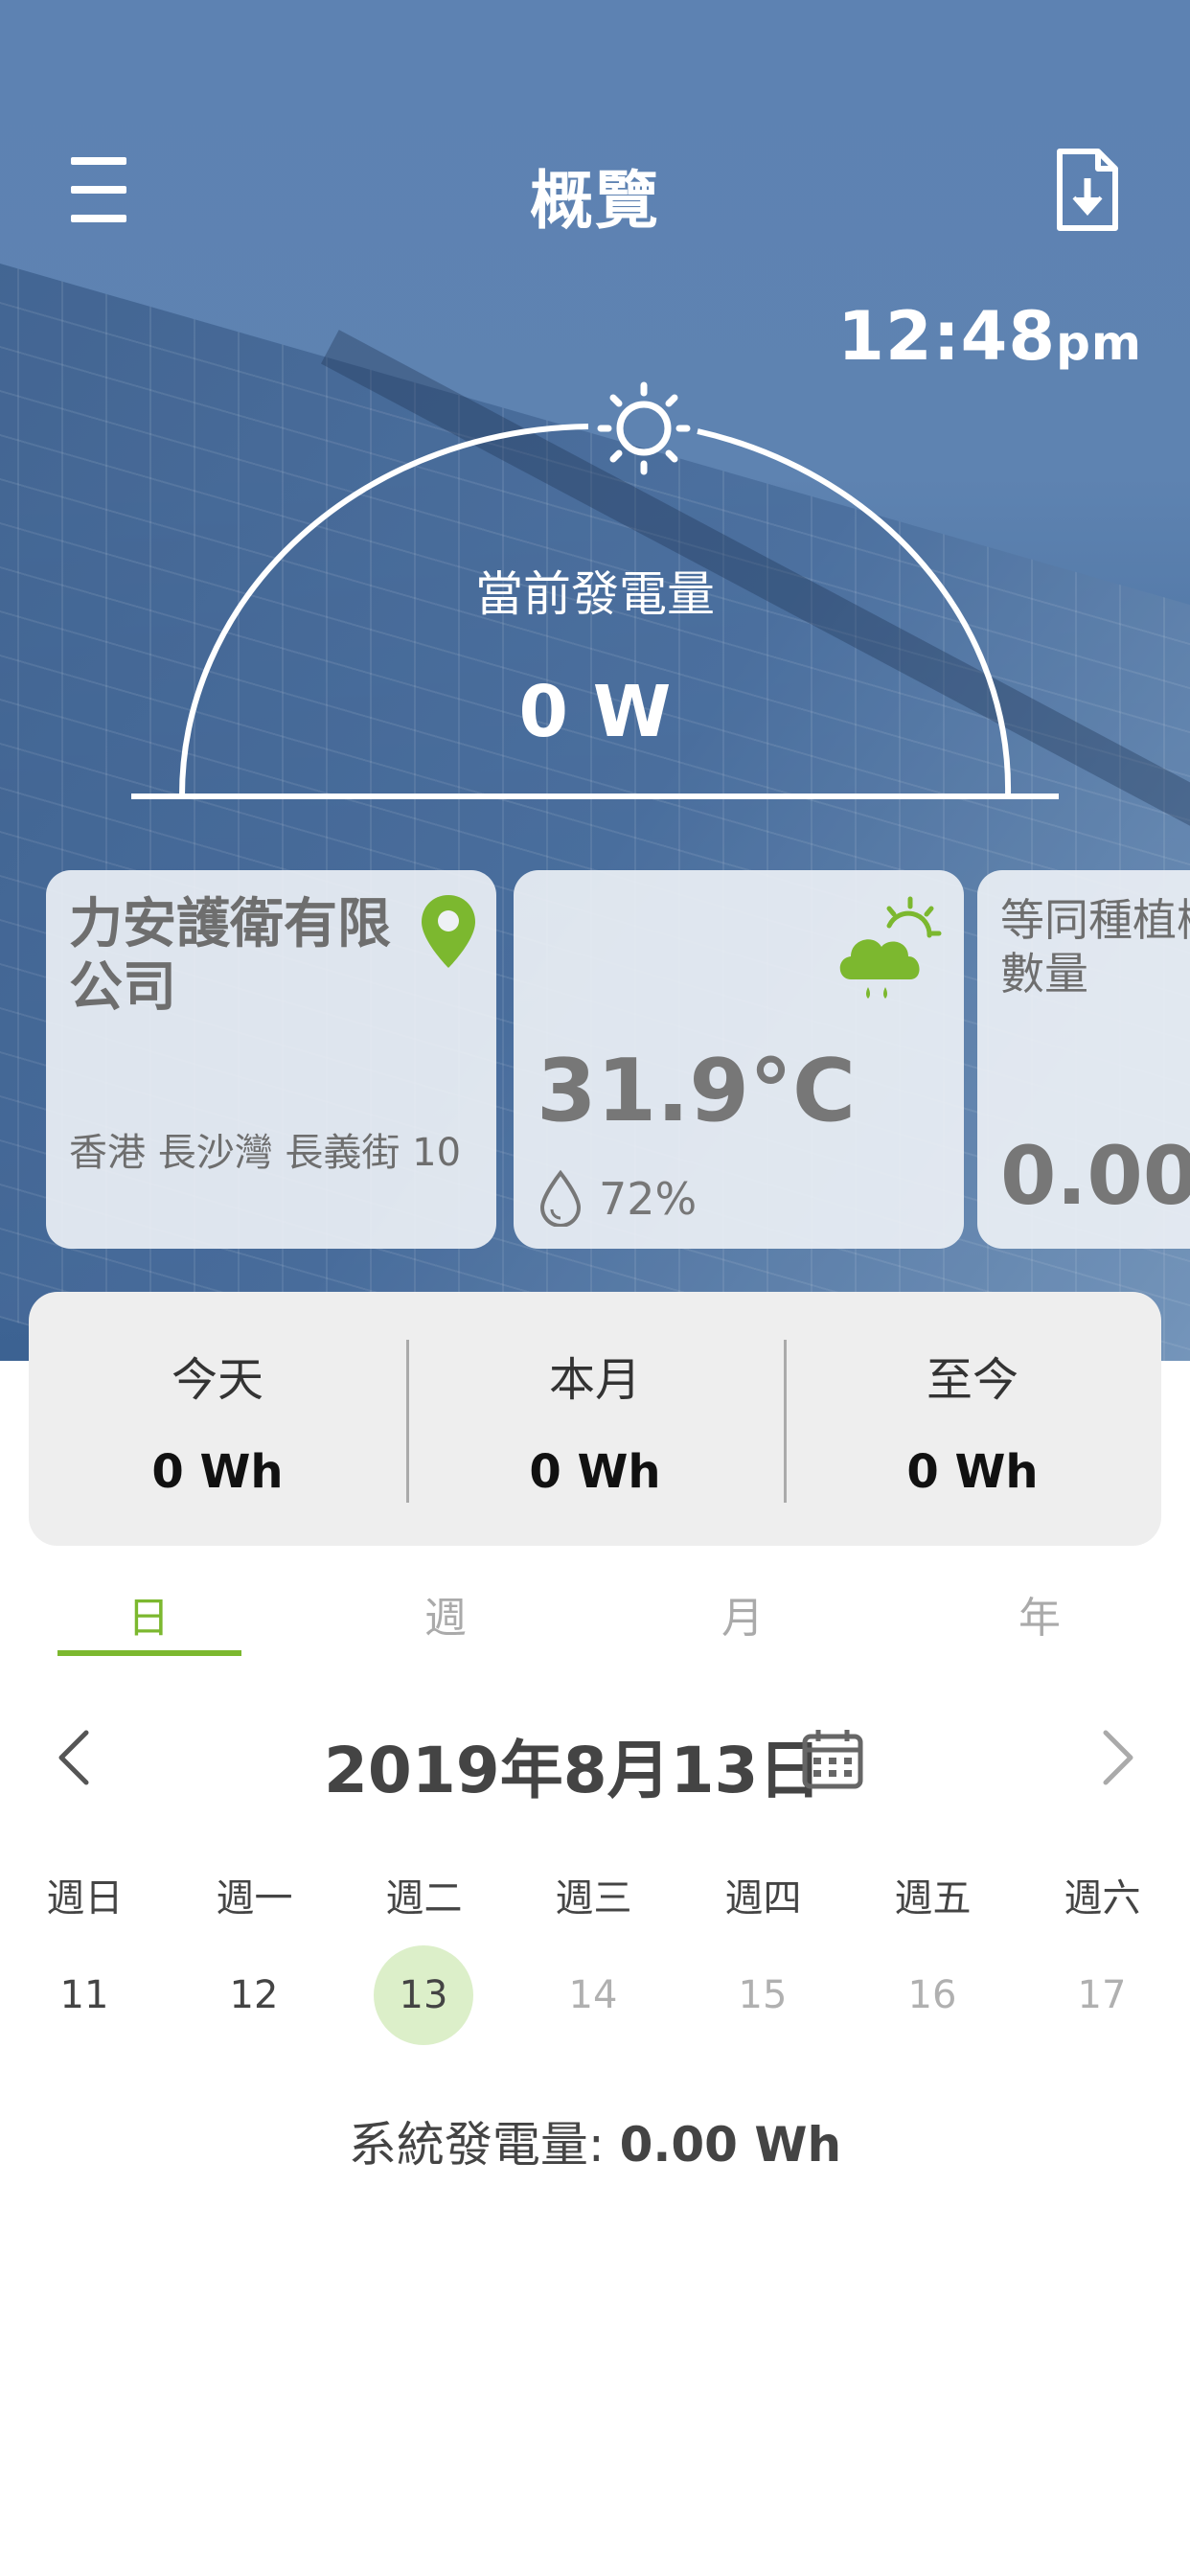 The image size is (1190, 2576). What do you see at coordinates (85, 1898) in the screenshot?
I see `weekday-label: 週日` at bounding box center [85, 1898].